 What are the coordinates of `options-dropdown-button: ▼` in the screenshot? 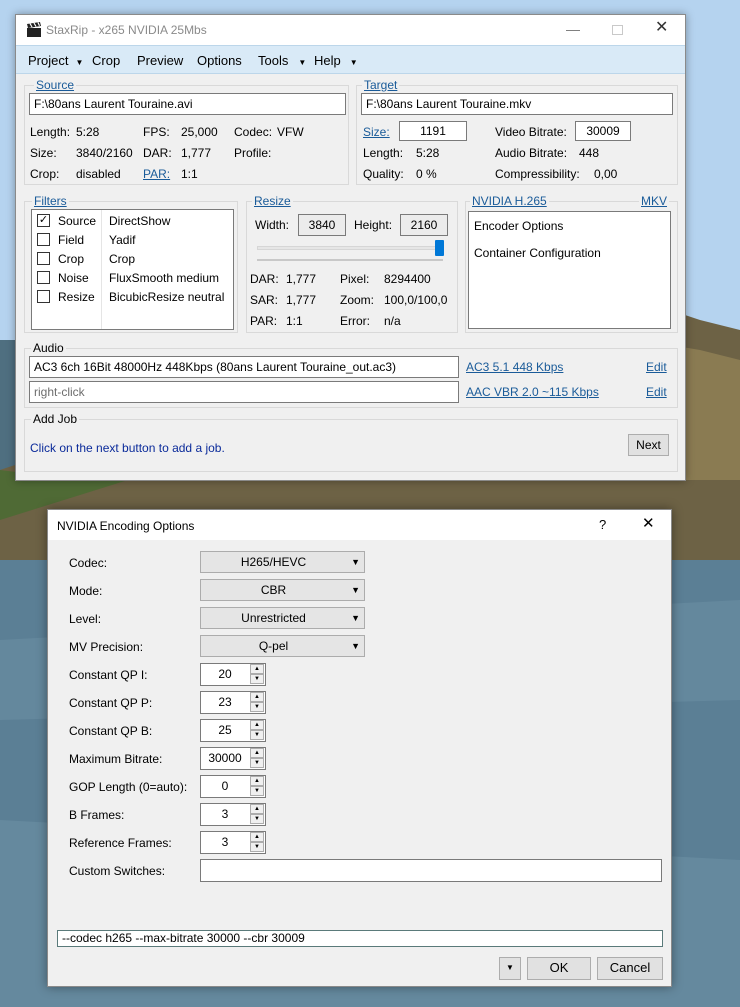 It's located at (510, 968).